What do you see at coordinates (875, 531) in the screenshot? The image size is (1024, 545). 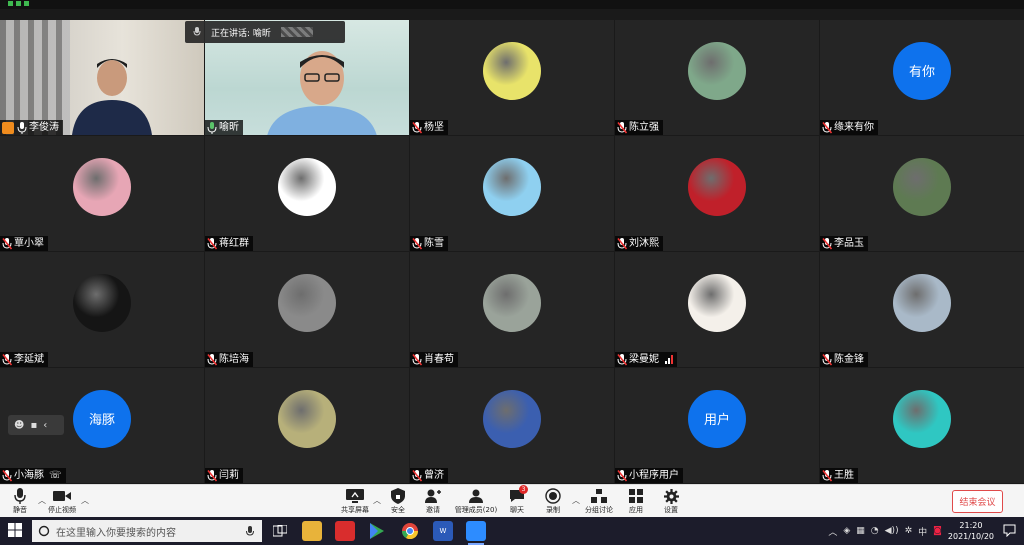 I see `wifi-icon: ◔` at bounding box center [875, 531].